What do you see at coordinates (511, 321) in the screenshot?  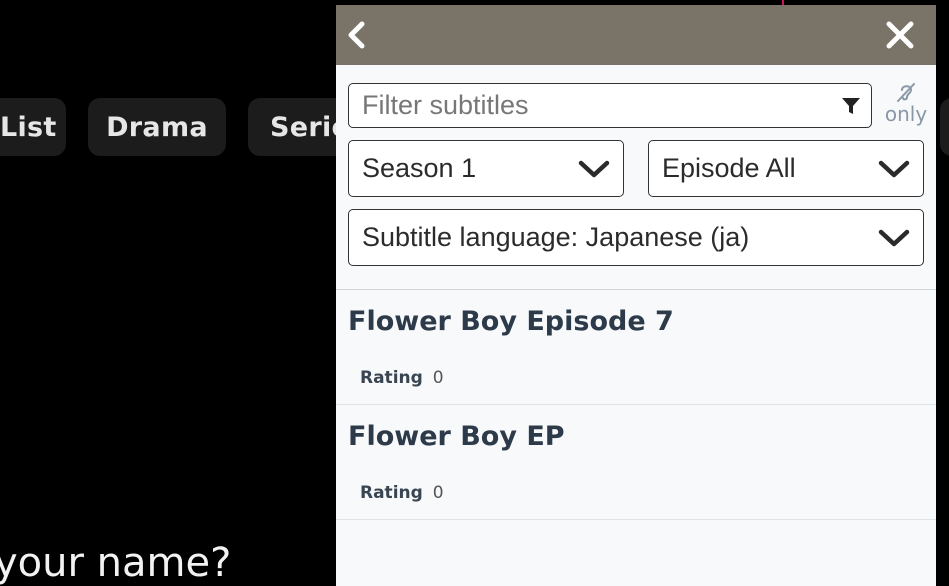 I see `result-title: Flower Boy Episode 7` at bounding box center [511, 321].